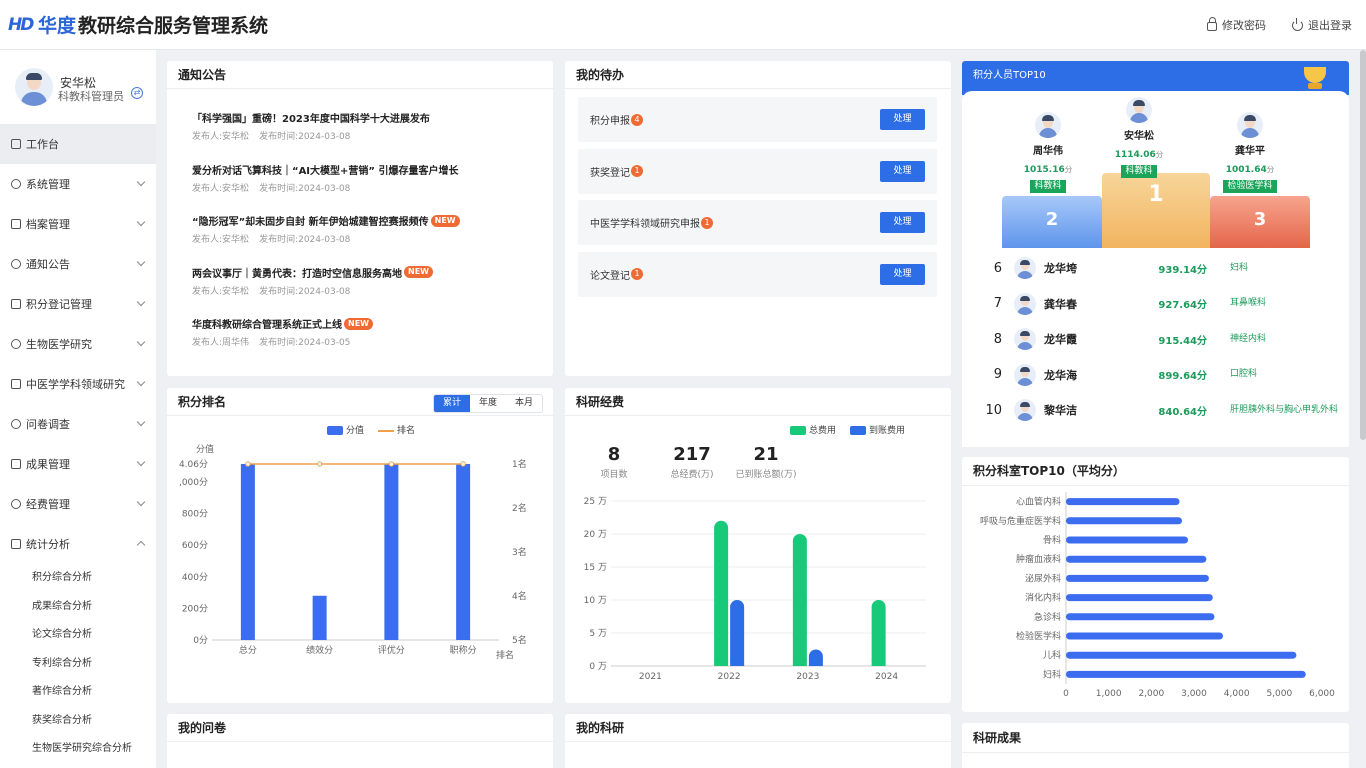 The image size is (1366, 768). What do you see at coordinates (324, 291) in the screenshot?
I see `date-value: 2024-03-08` at bounding box center [324, 291].